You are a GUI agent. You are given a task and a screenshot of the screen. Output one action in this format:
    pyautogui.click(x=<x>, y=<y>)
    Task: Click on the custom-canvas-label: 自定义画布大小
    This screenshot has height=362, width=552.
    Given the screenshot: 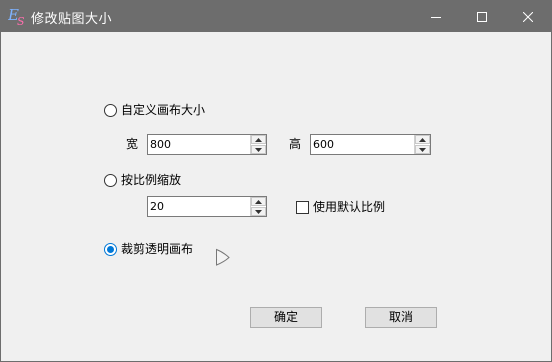 What is the action you would take?
    pyautogui.click(x=163, y=110)
    